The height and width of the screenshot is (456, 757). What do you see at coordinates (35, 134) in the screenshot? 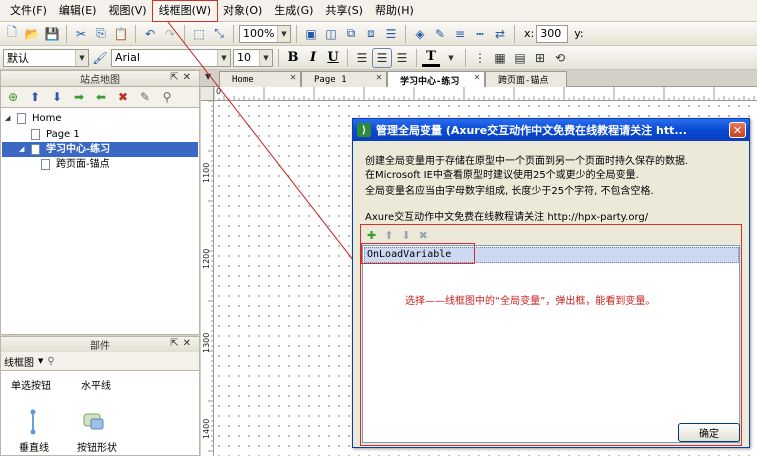
I see `page-icon` at bounding box center [35, 134].